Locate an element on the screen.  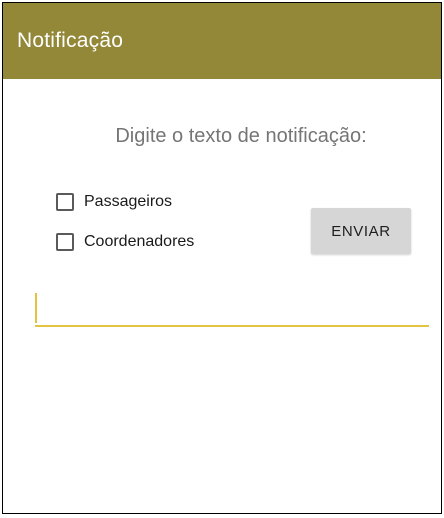
passageiros-label: Passageiros is located at coordinates (128, 202).